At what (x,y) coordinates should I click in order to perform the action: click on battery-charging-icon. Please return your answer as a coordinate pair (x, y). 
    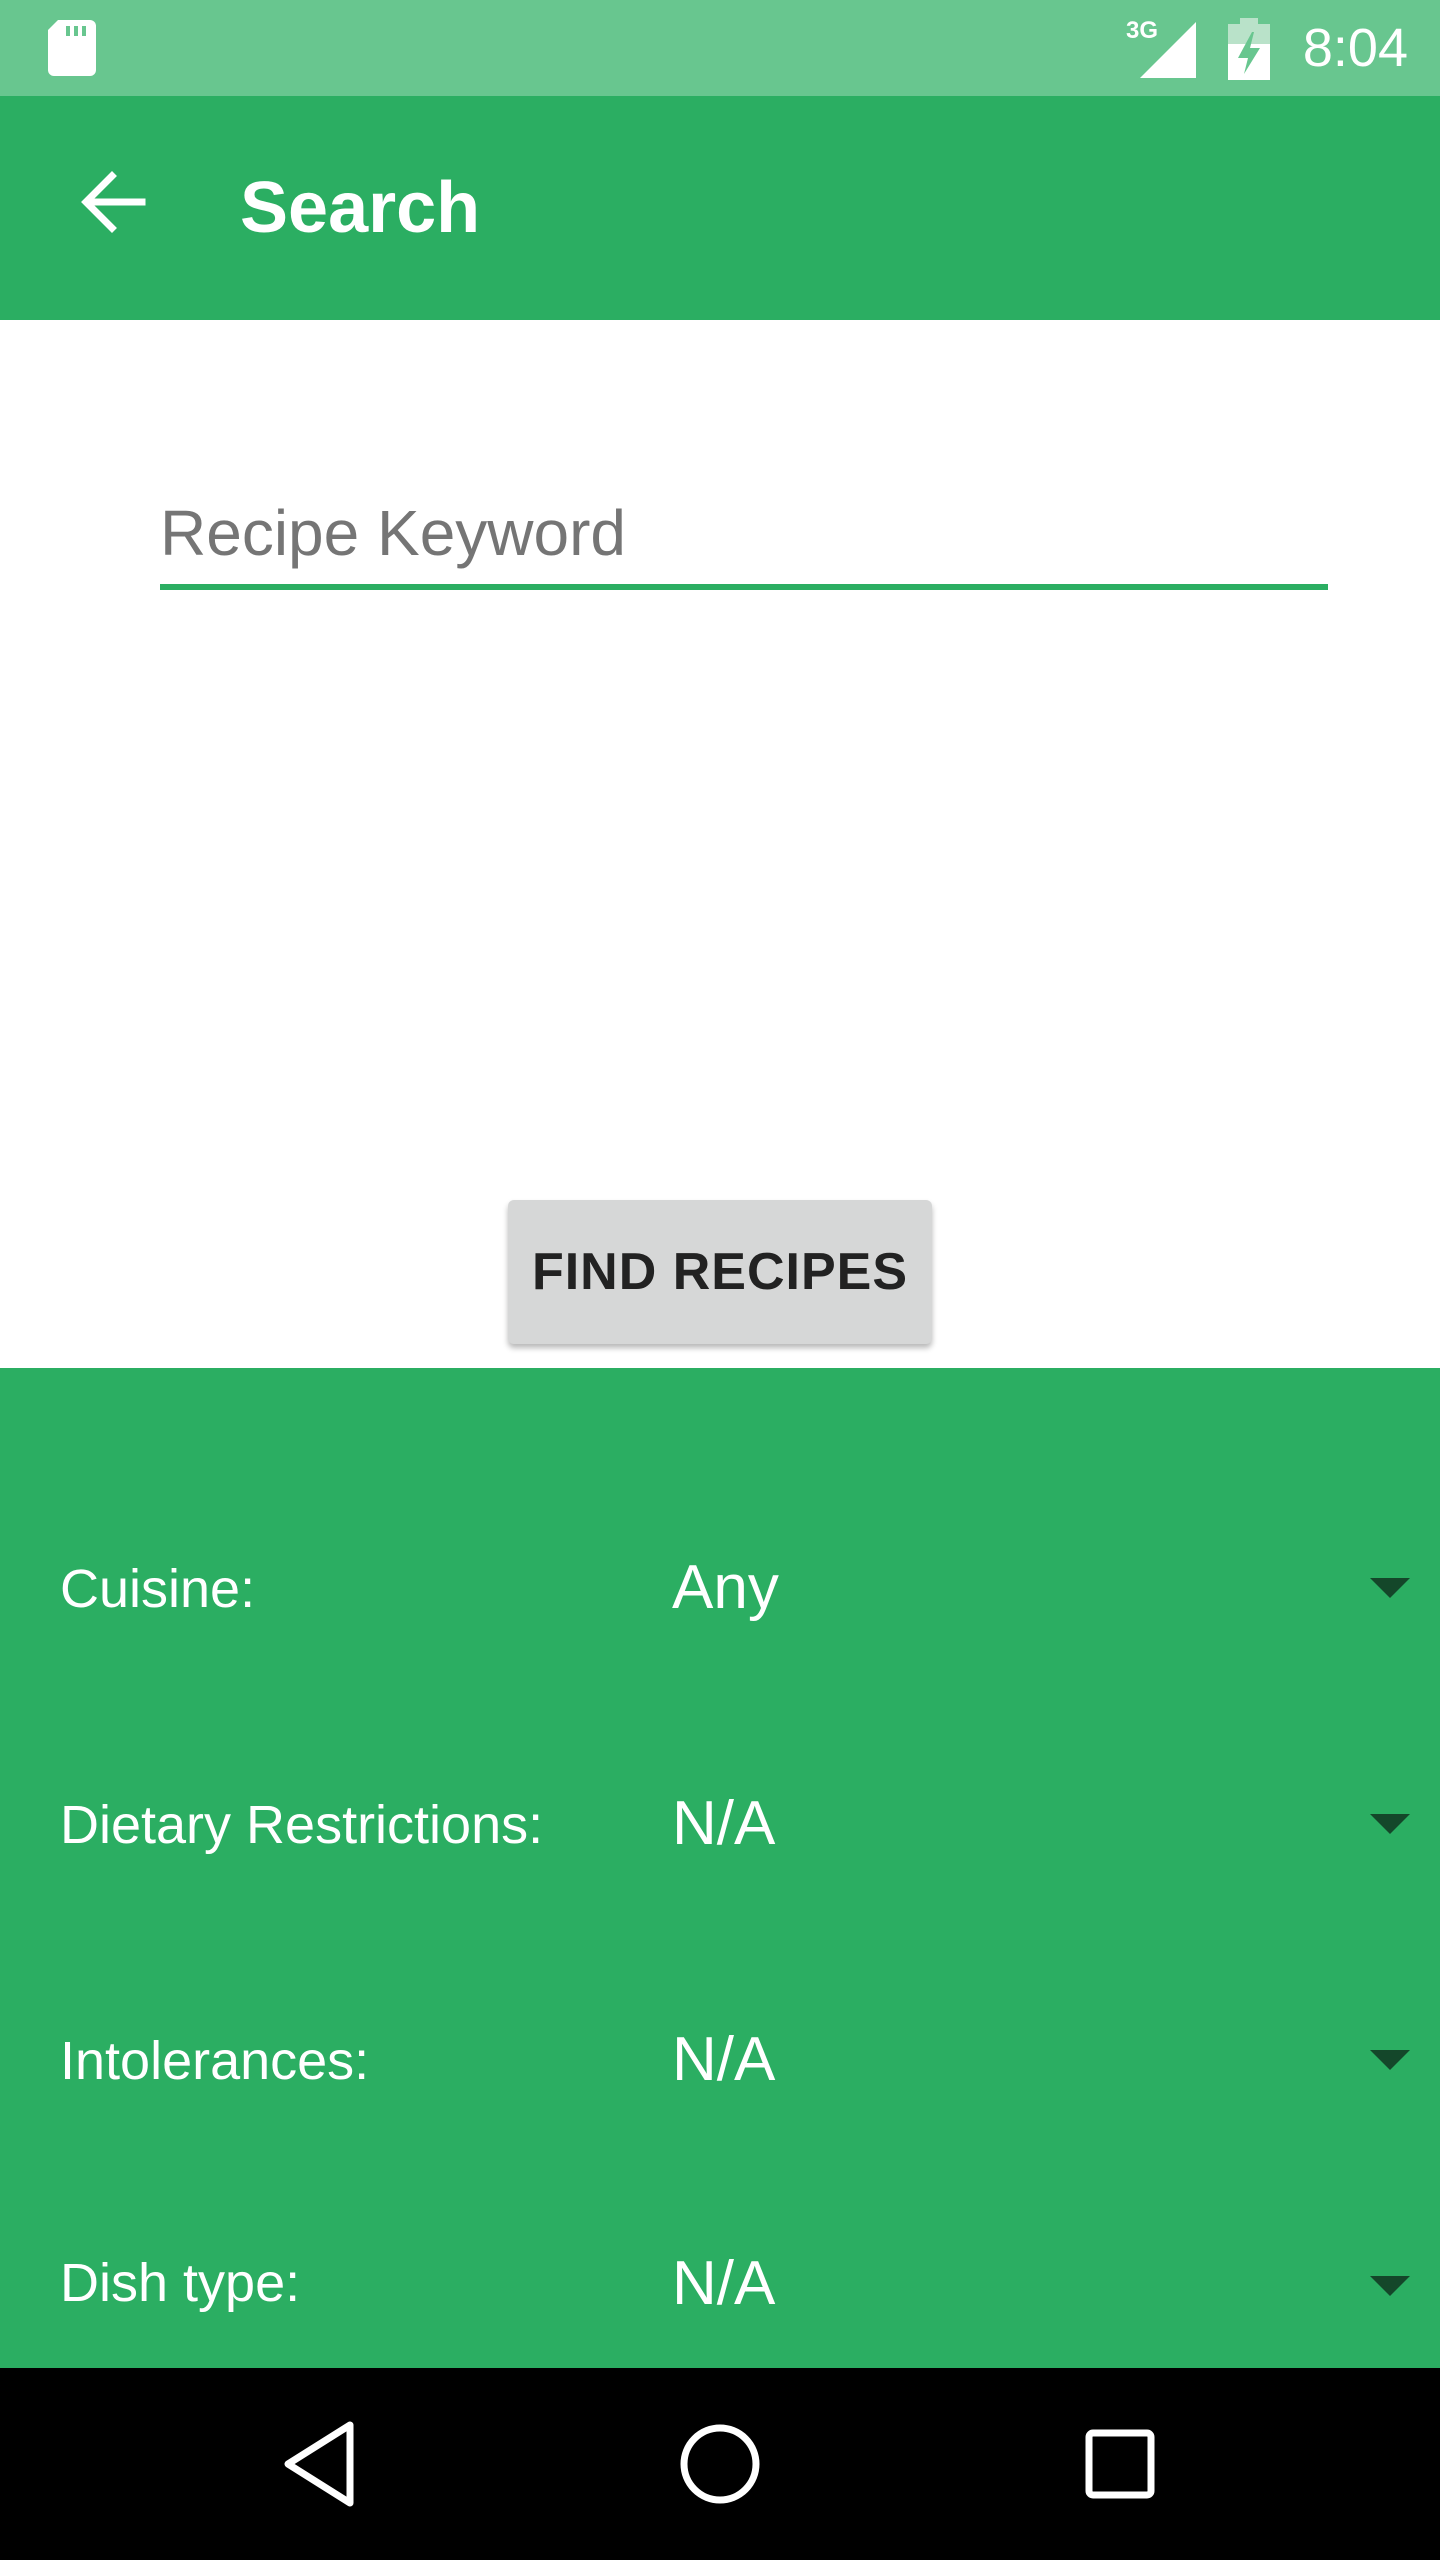
    Looking at the image, I should click on (1249, 49).